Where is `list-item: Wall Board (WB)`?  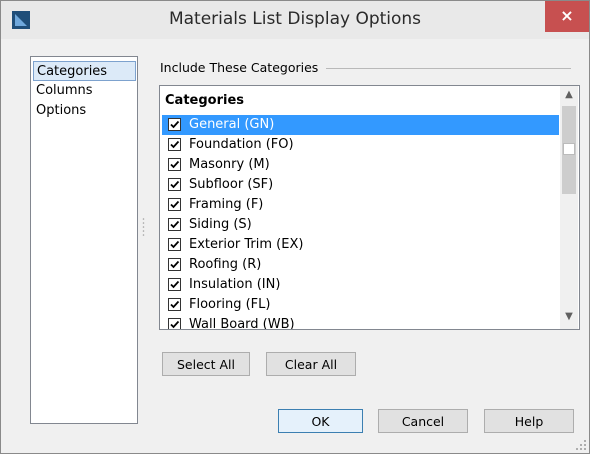 list-item: Wall Board (WB) is located at coordinates (360, 322).